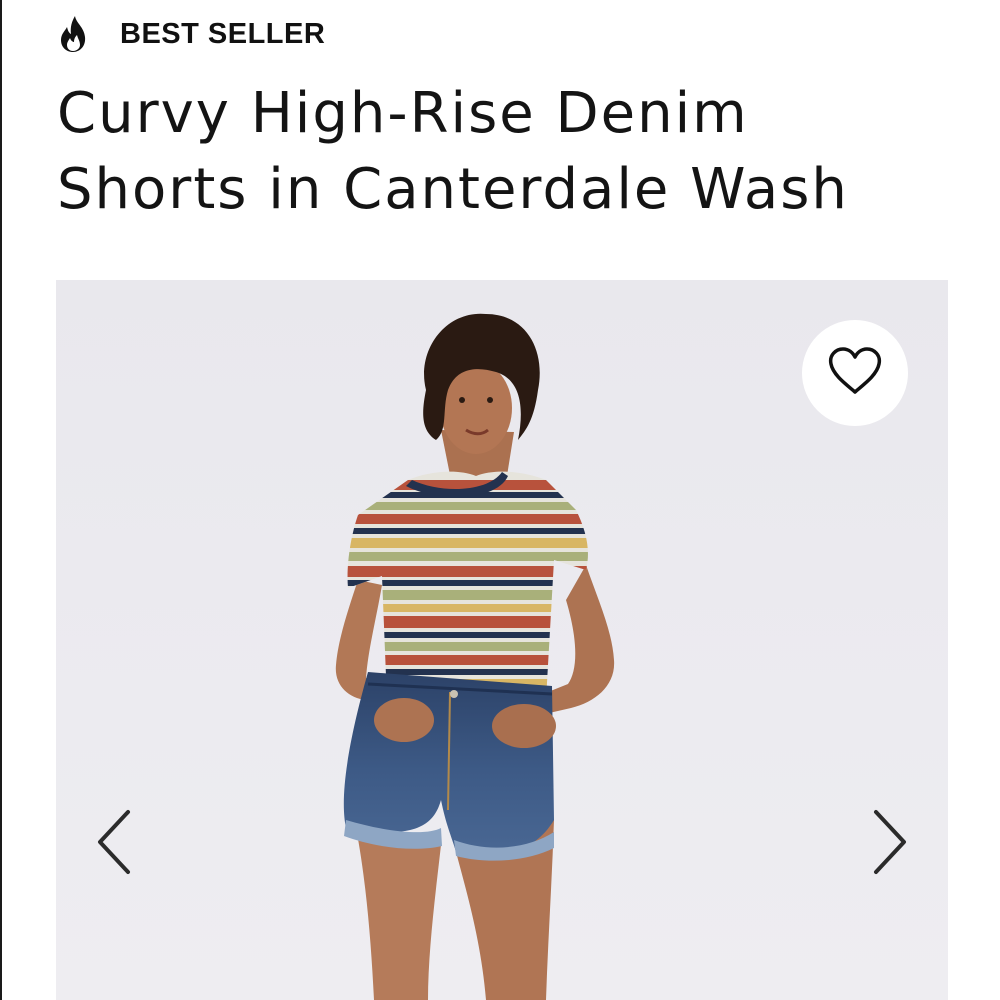  I want to click on chevron-left-icon, so click(114, 844).